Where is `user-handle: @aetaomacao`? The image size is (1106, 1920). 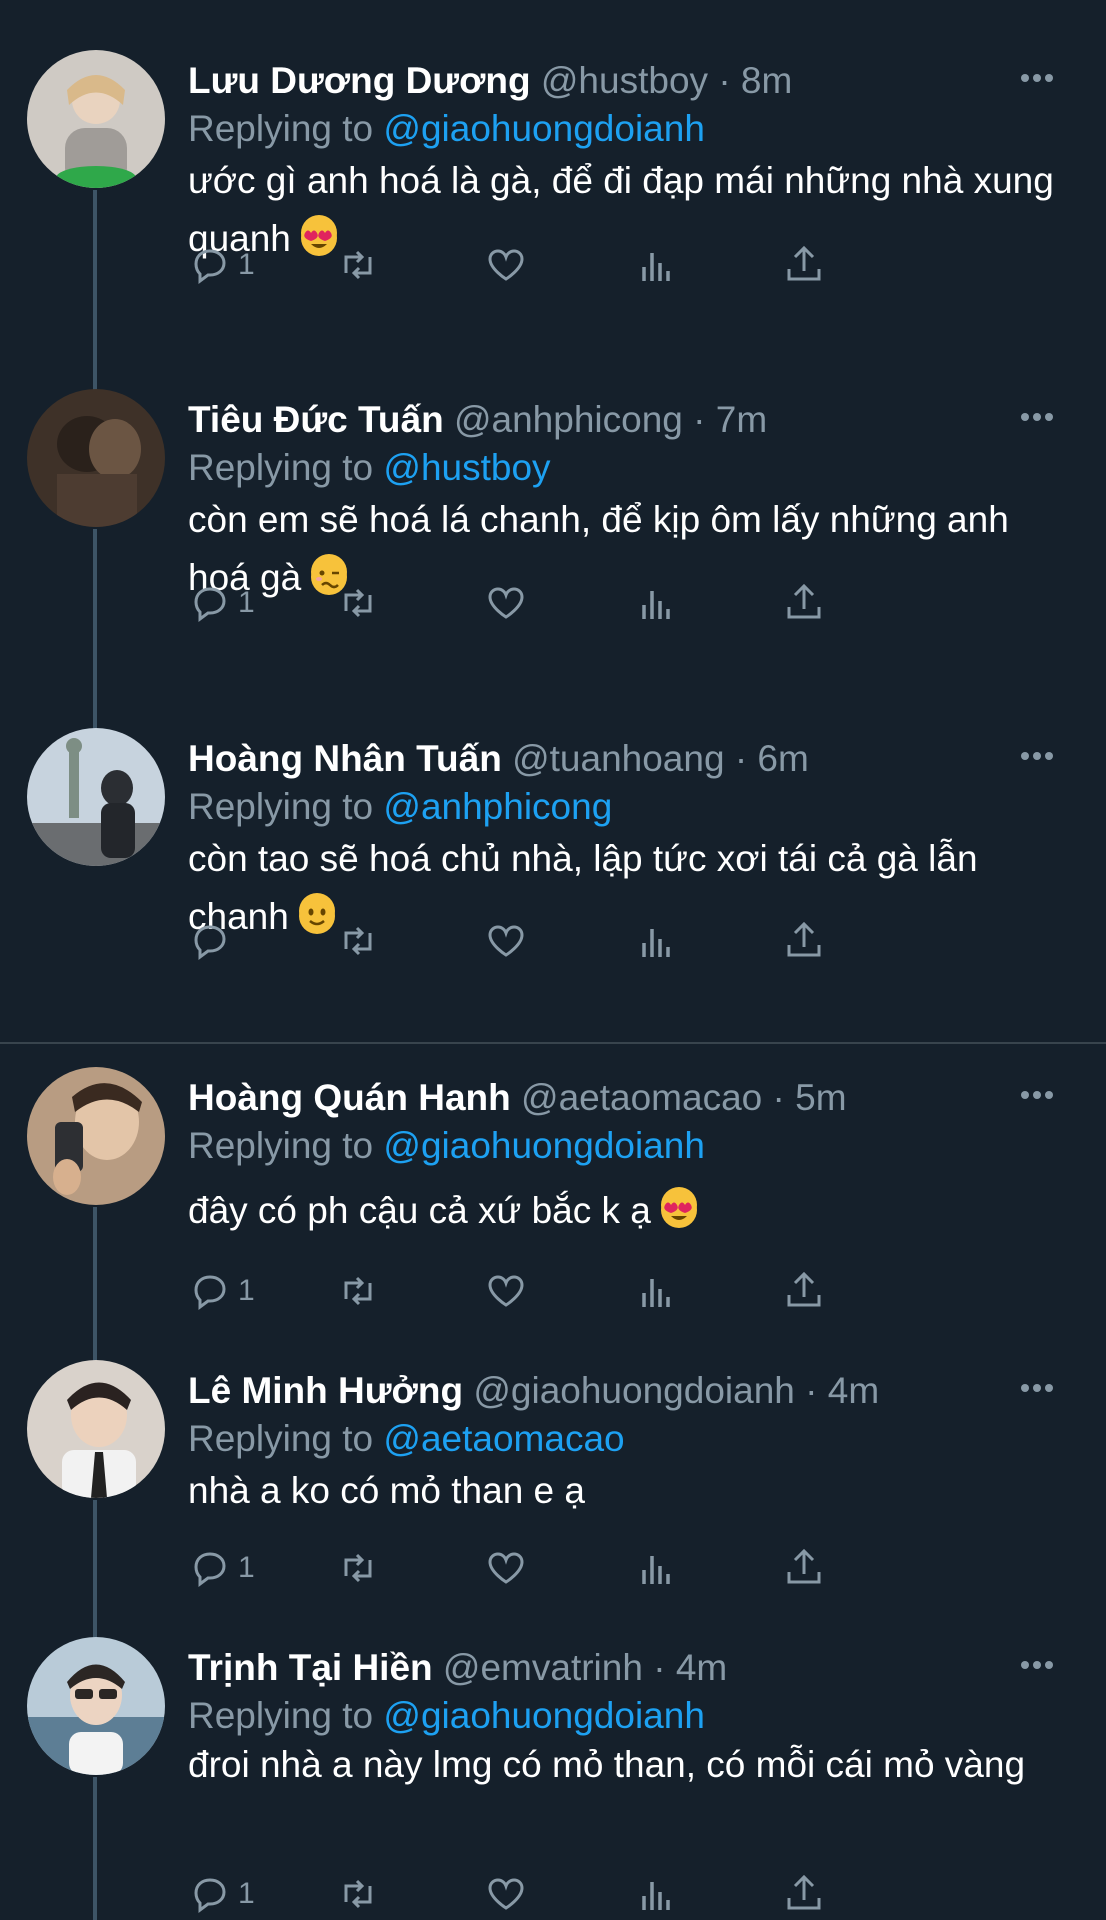 user-handle: @aetaomacao is located at coordinates (641, 1097).